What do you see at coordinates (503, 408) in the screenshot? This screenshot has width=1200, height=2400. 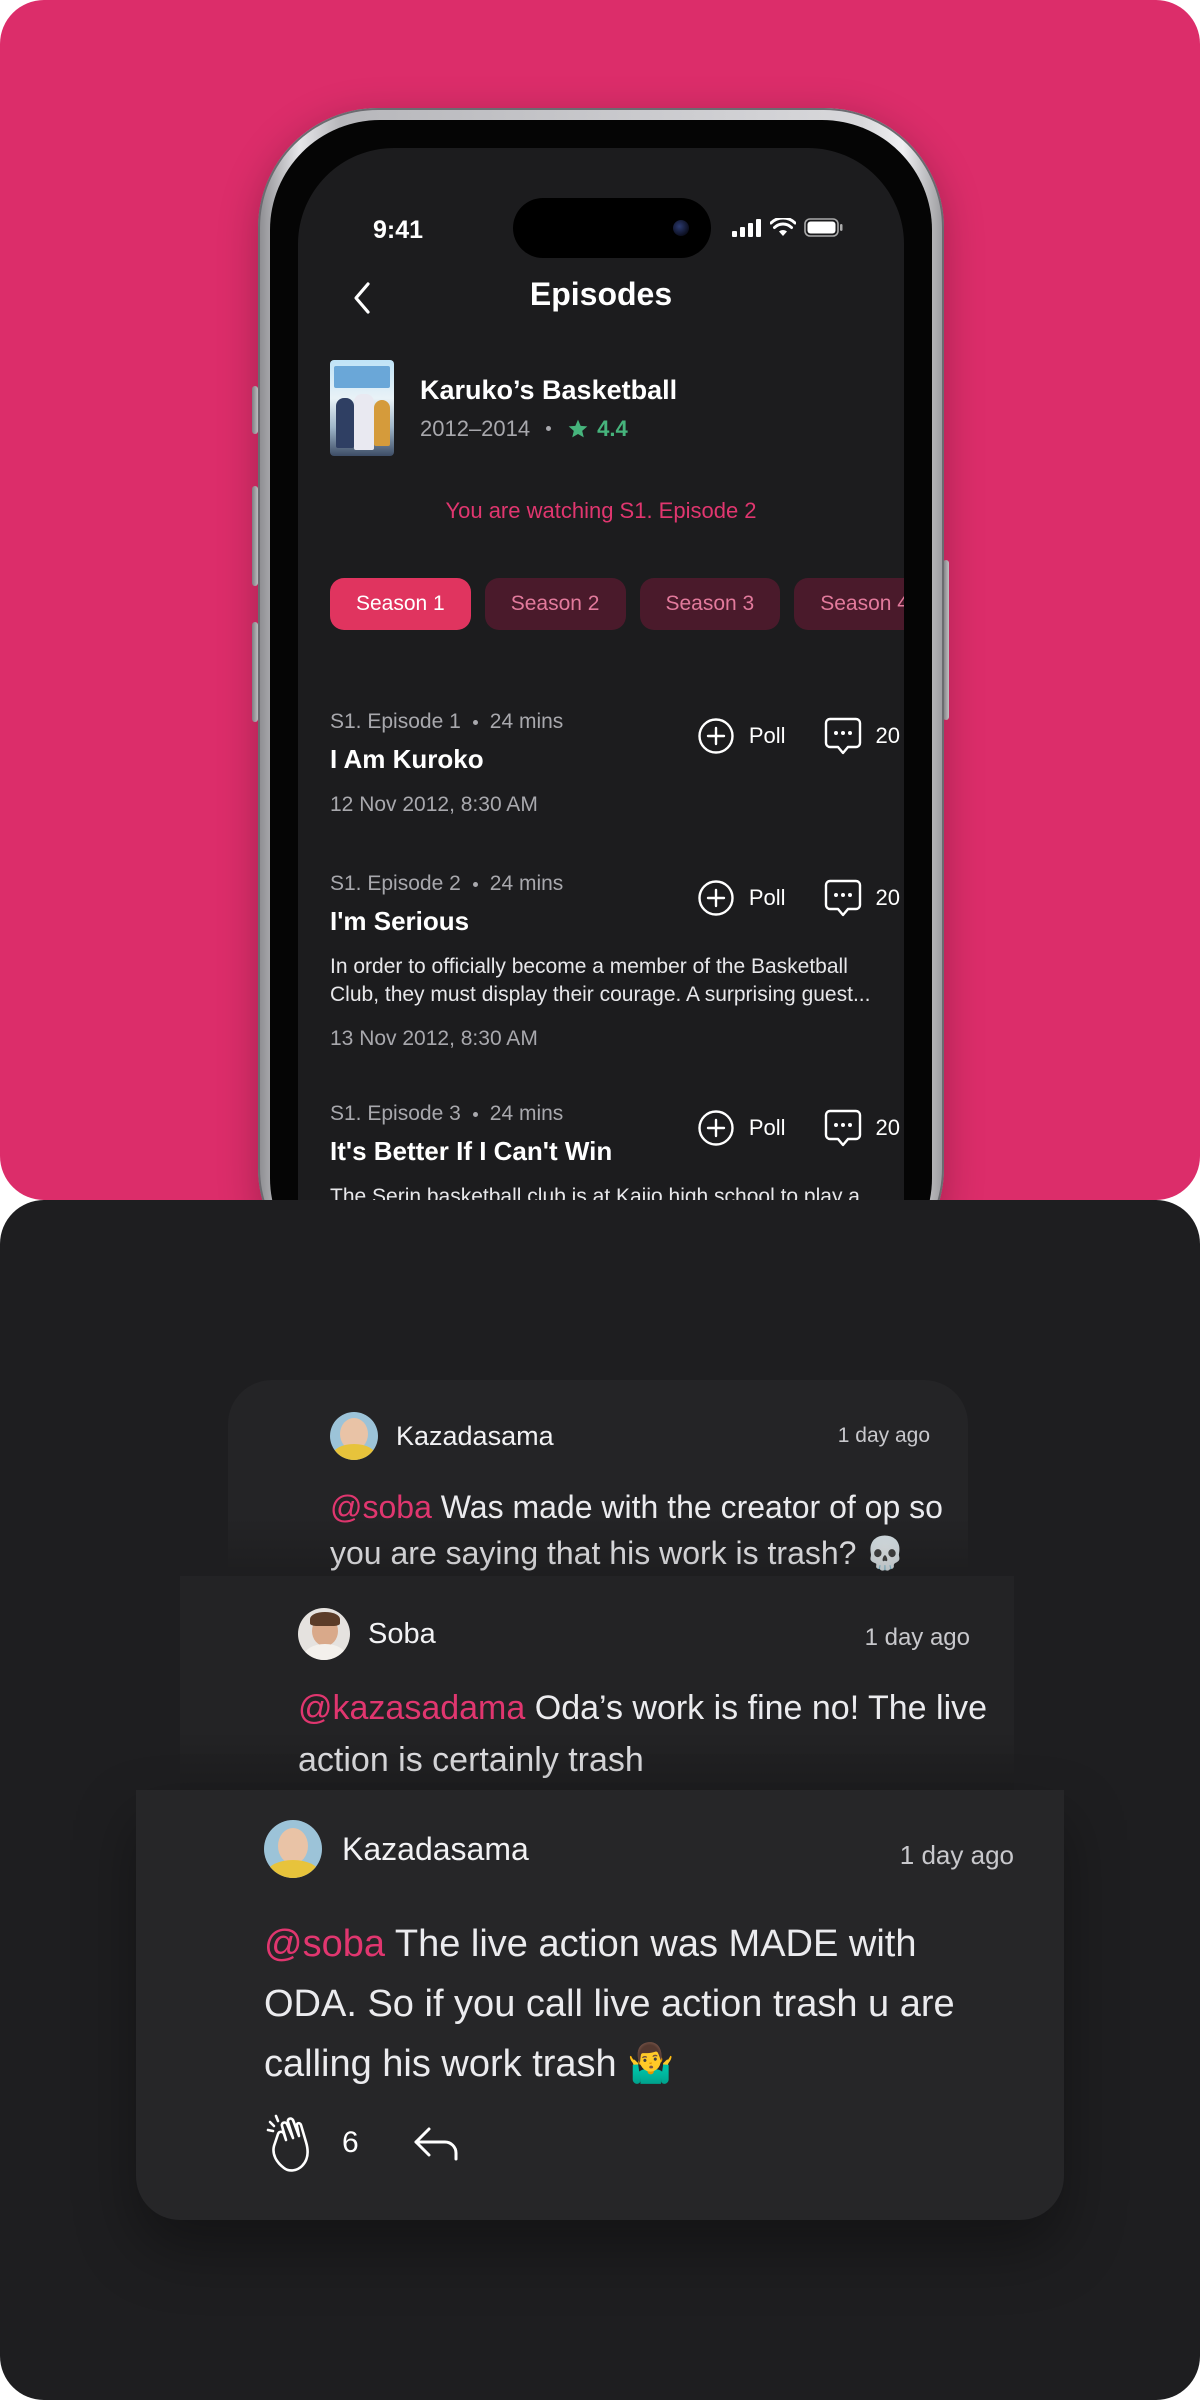 I see `show-header: Karuko’s Basketball 2012–2014 4.4` at bounding box center [503, 408].